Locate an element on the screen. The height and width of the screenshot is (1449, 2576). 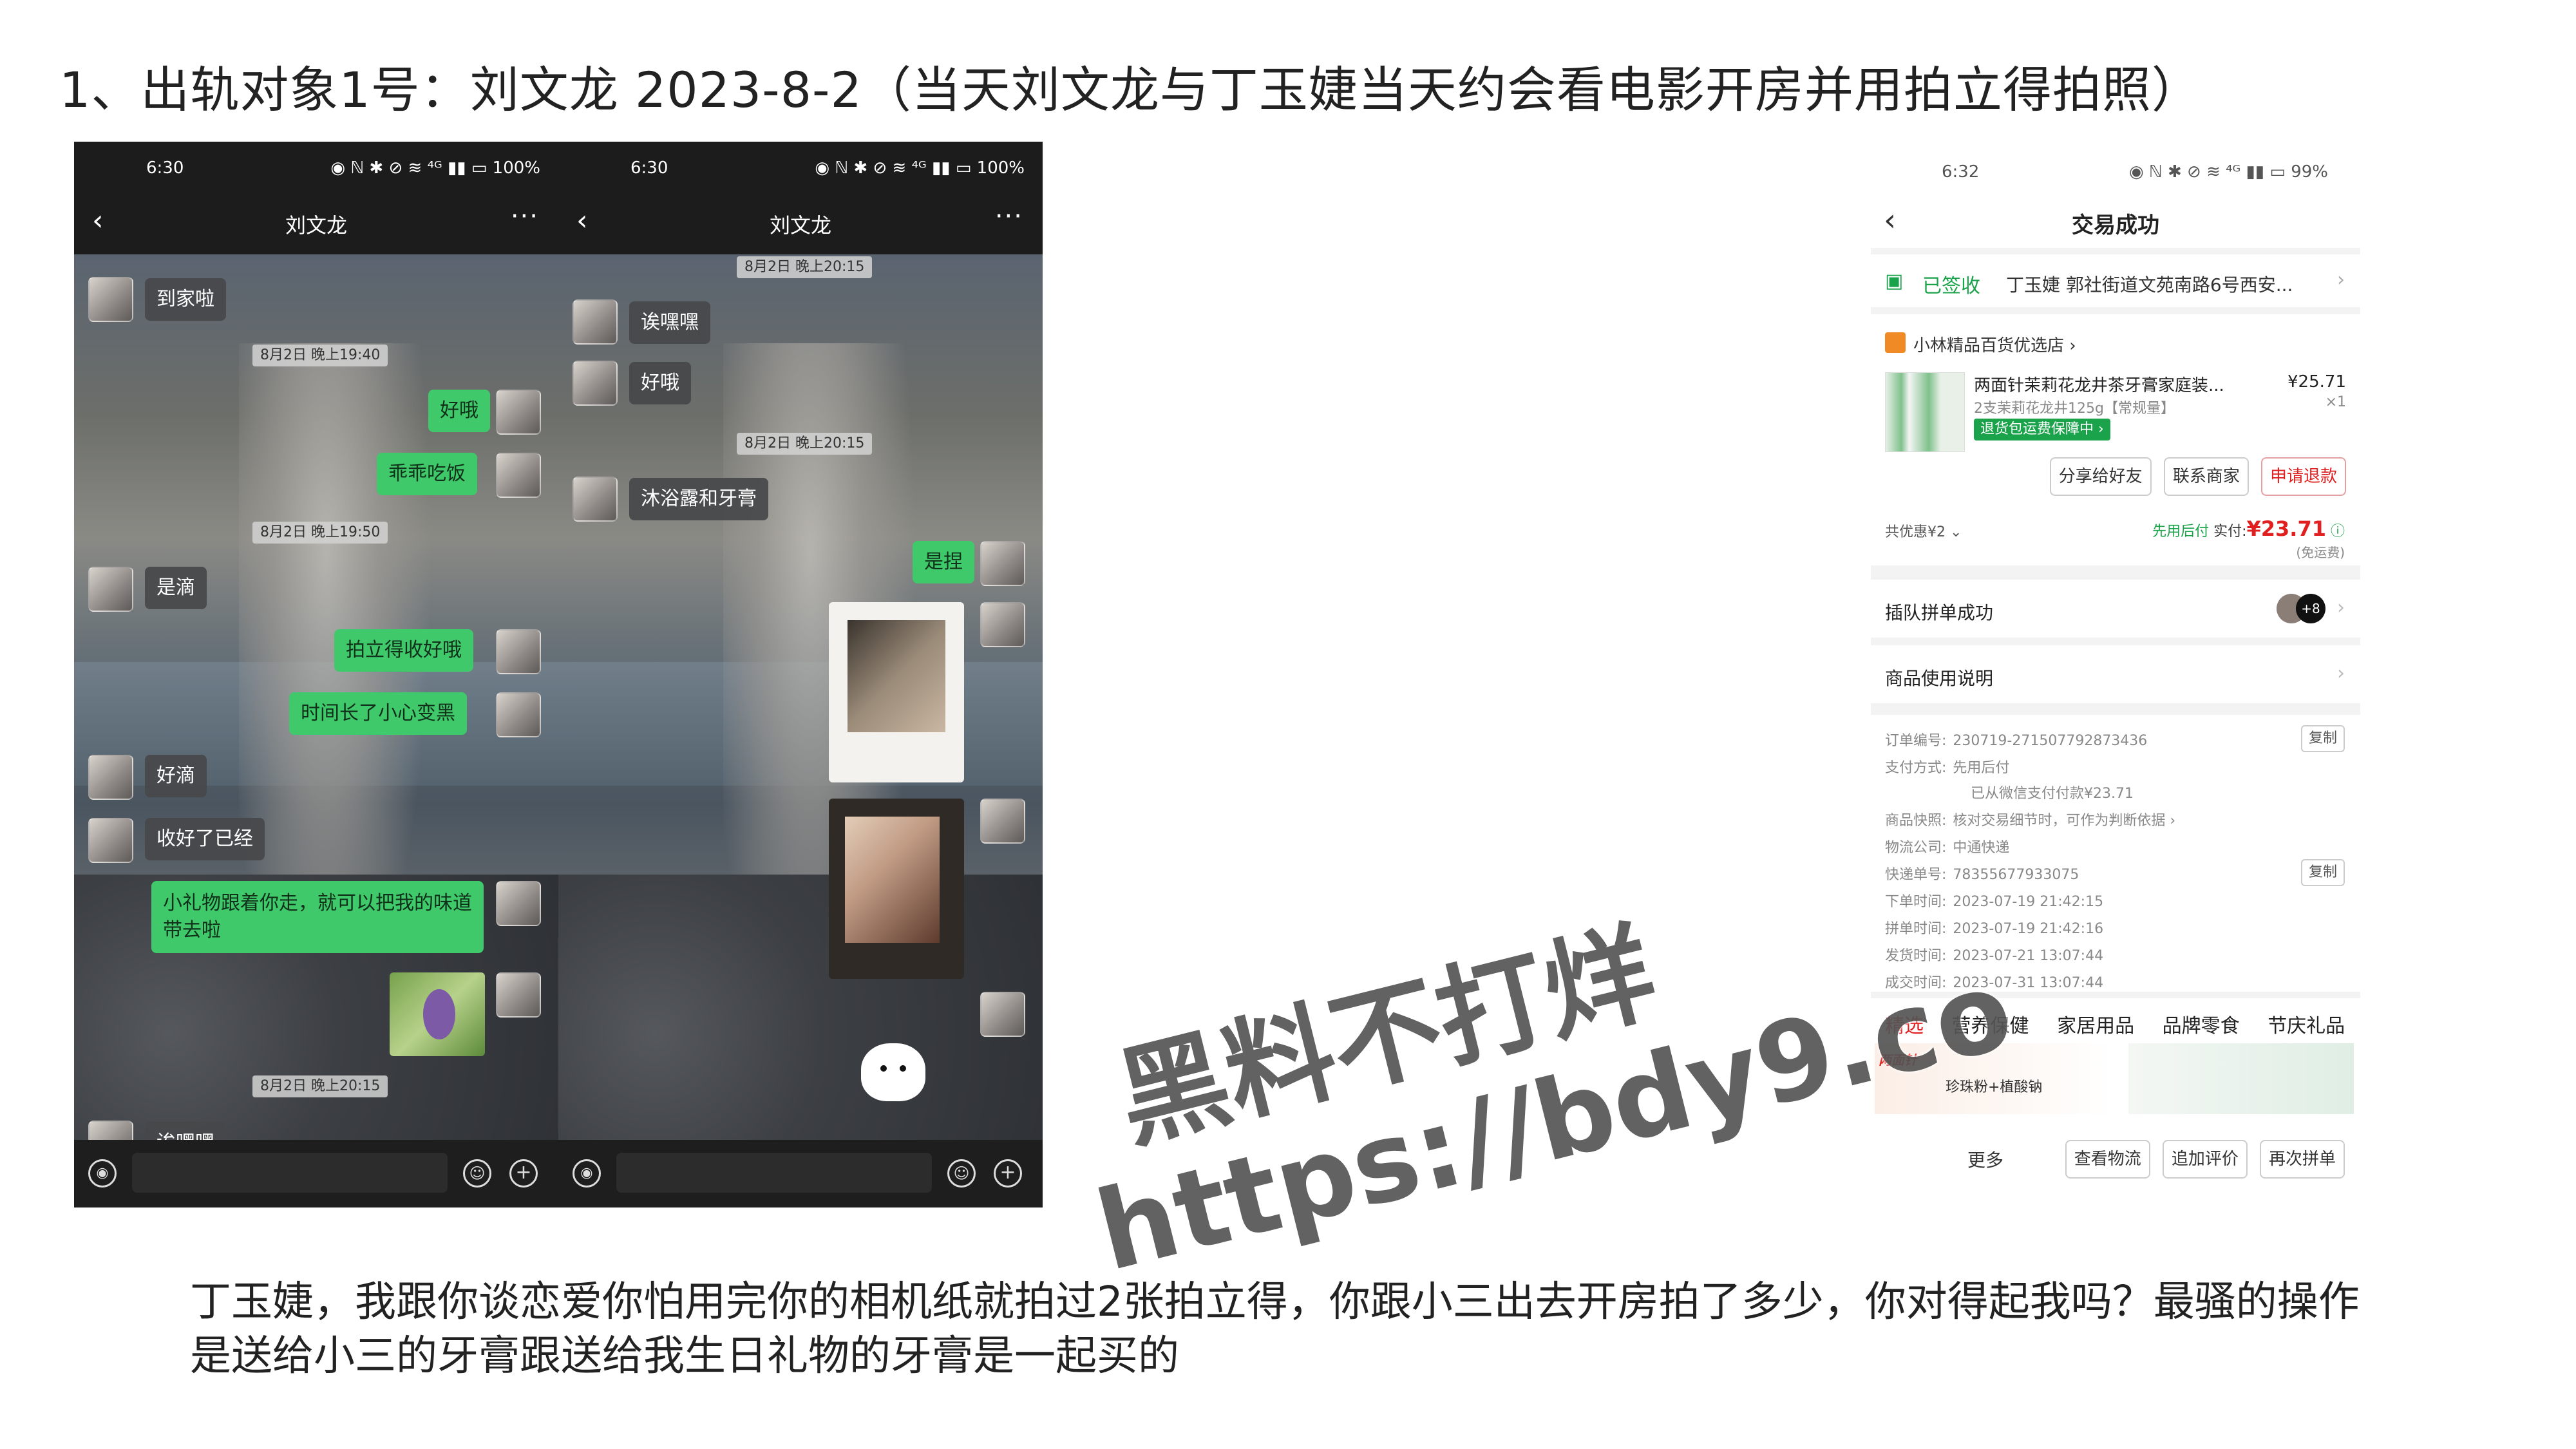
order-number: 订单编号: 230719-271507792873436 is located at coordinates (2016, 740).